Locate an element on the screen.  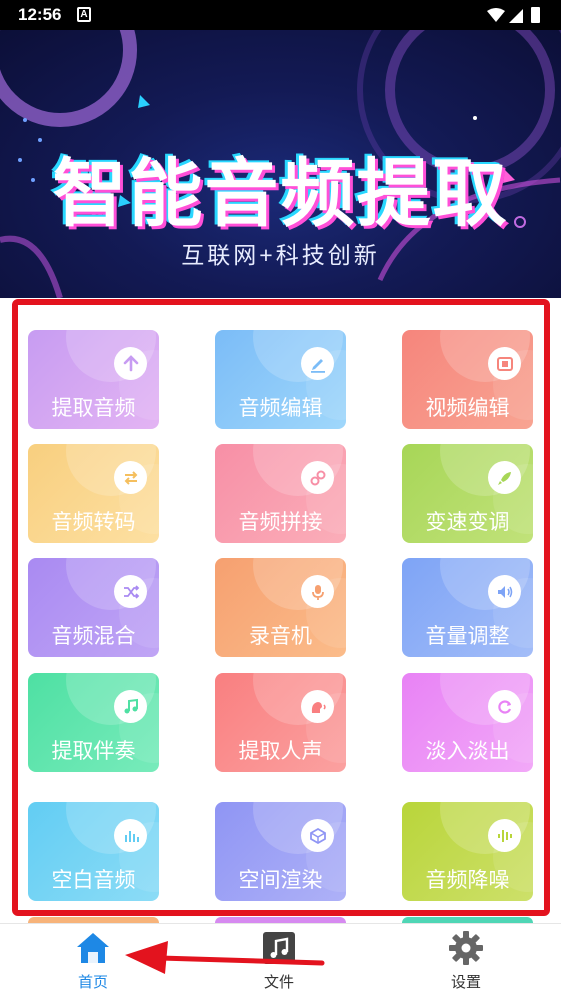
voice-icon is located at coordinates (317, 706).